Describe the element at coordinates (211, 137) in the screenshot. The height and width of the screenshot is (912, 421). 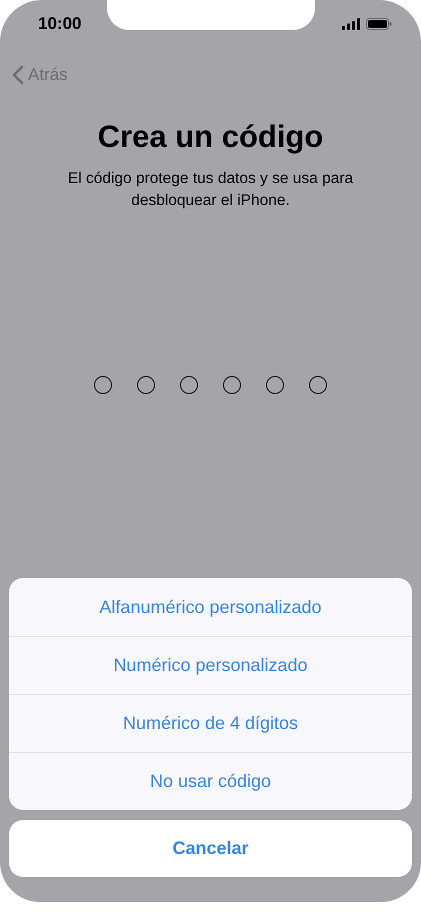
I see `page-title: Crea un código` at that location.